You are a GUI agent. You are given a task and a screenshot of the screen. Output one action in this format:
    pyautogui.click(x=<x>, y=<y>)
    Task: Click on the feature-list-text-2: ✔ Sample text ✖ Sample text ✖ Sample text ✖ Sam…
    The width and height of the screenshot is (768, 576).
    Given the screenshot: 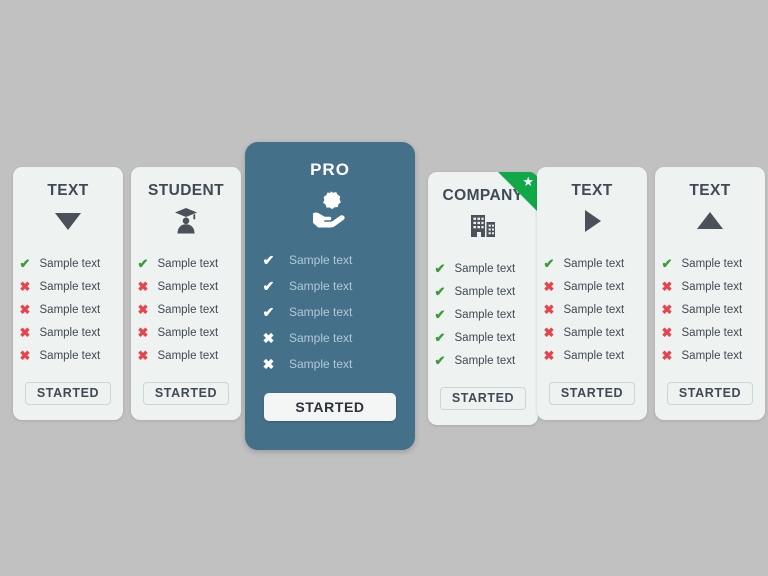 What is the action you would take?
    pyautogui.click(x=592, y=309)
    